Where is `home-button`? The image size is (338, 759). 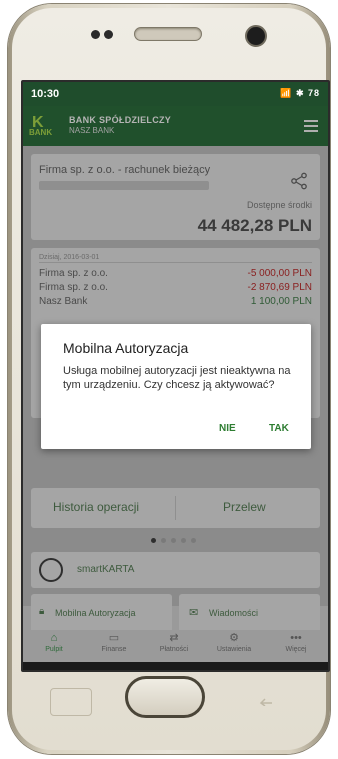 home-button is located at coordinates (165, 697).